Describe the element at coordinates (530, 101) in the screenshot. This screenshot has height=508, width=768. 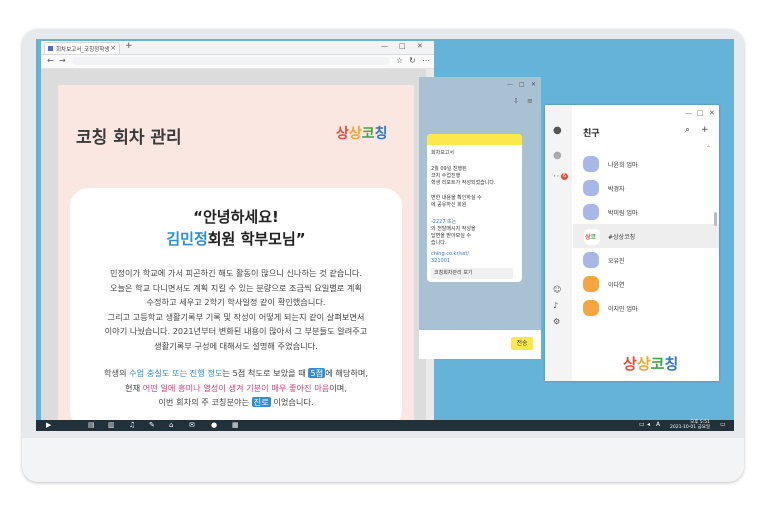
I see `chat-menu-icon: ≡` at that location.